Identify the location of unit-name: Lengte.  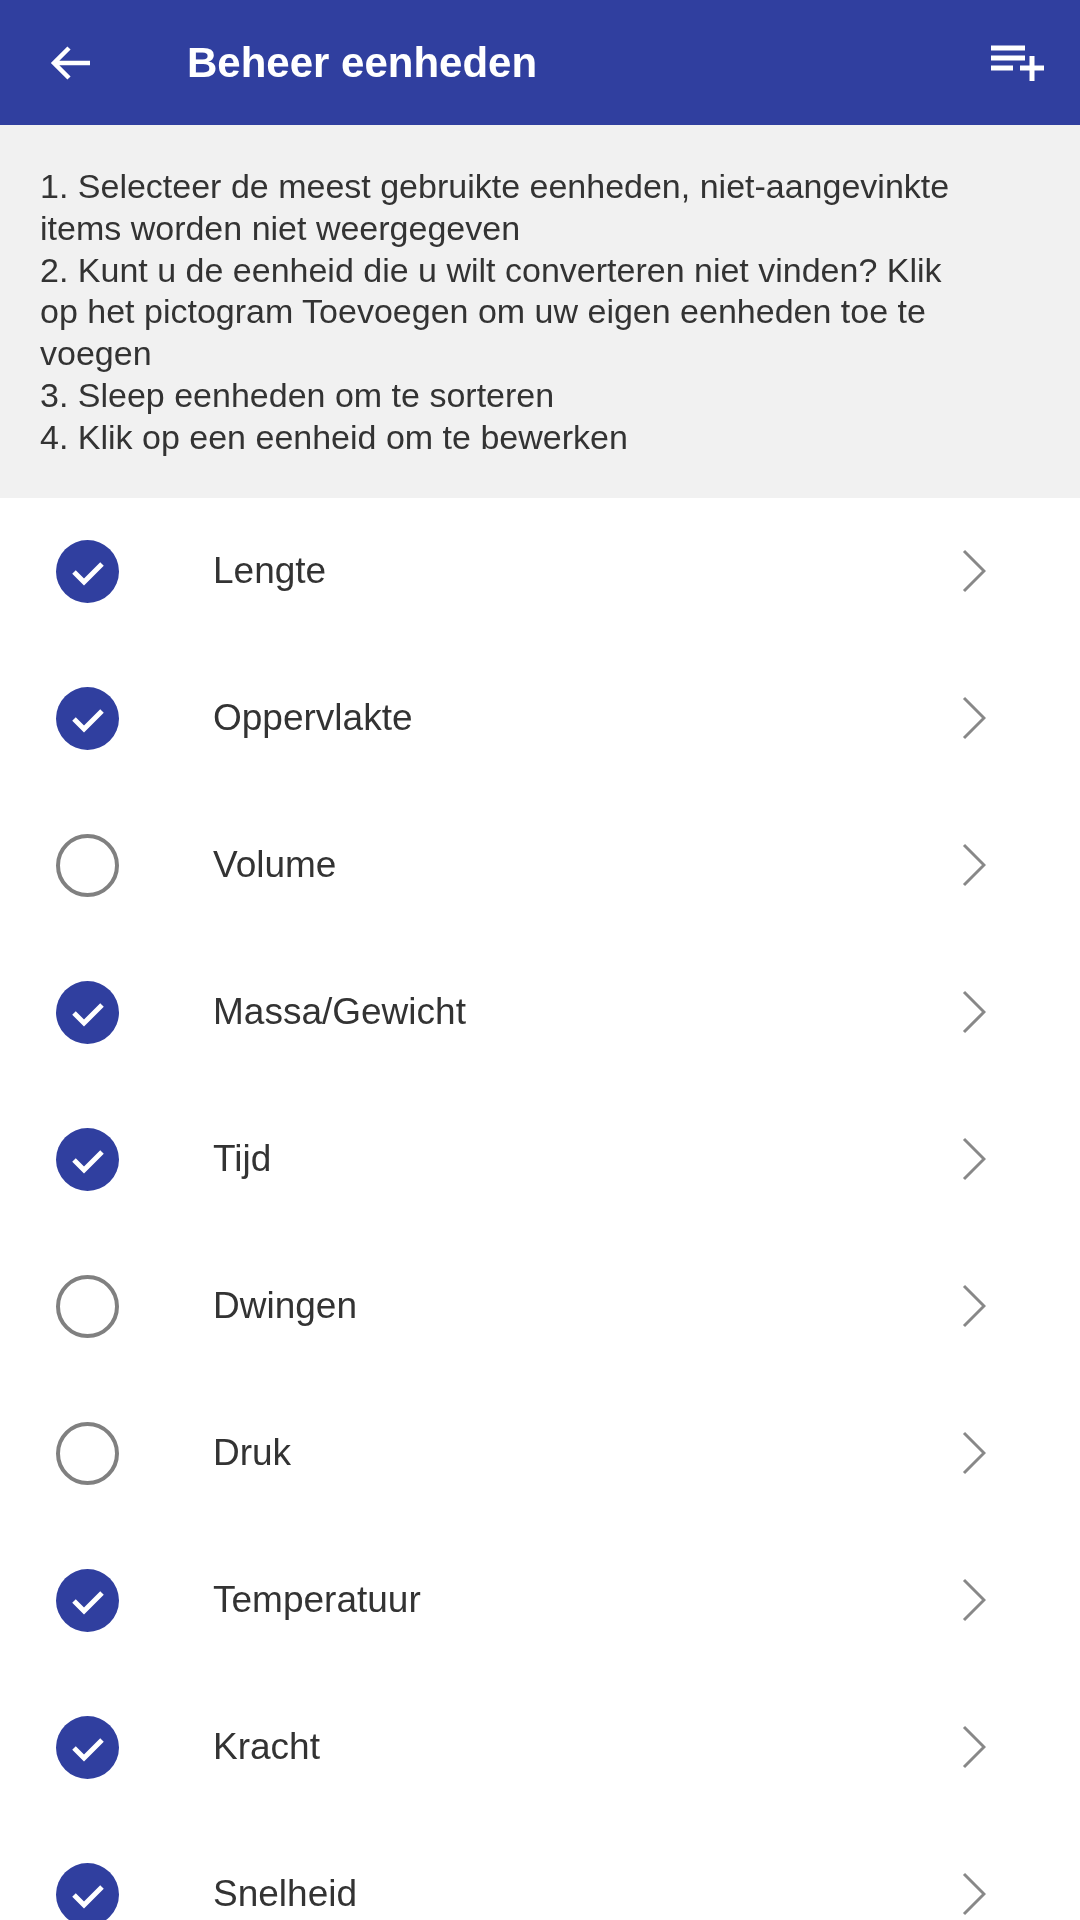
(587, 571).